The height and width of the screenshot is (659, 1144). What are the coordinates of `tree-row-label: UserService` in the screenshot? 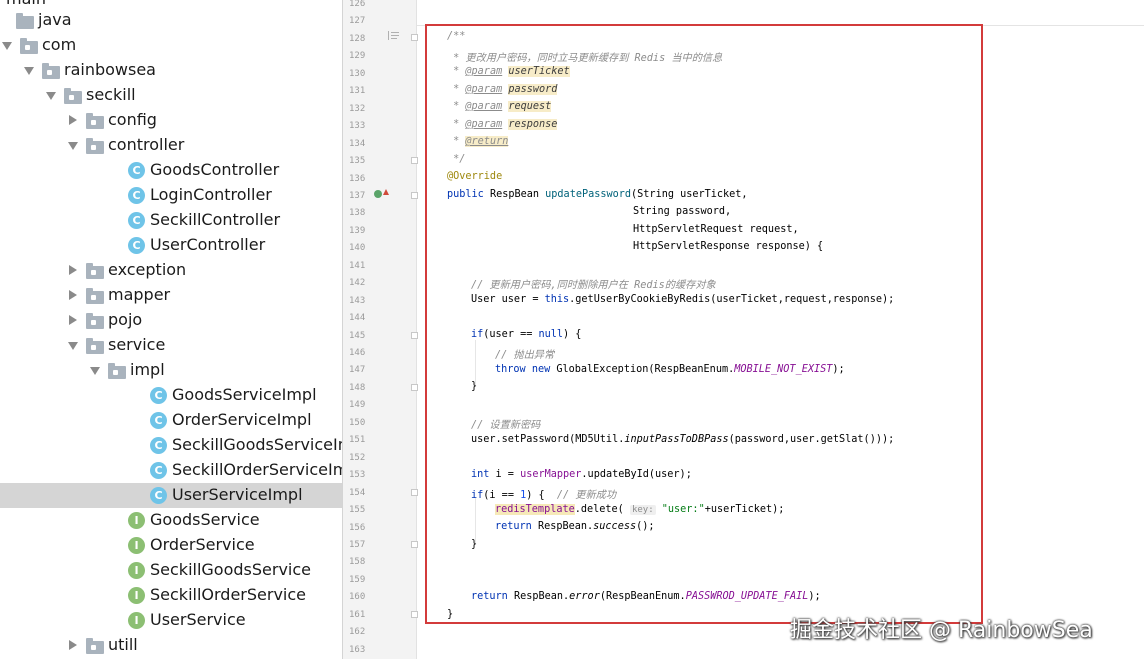 It's located at (198, 619).